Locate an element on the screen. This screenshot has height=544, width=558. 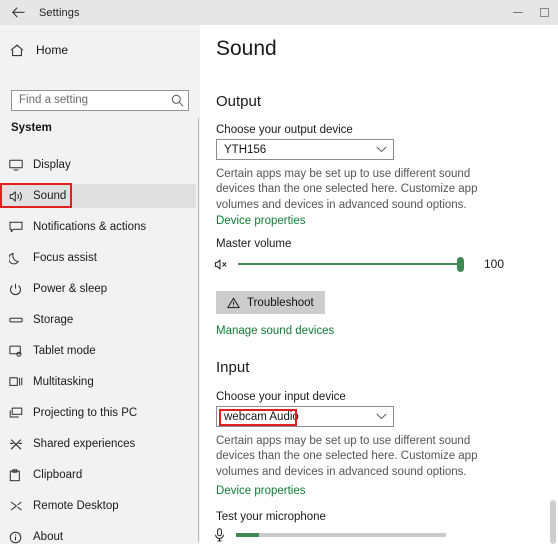
maximize-icon is located at coordinates (544, 12).